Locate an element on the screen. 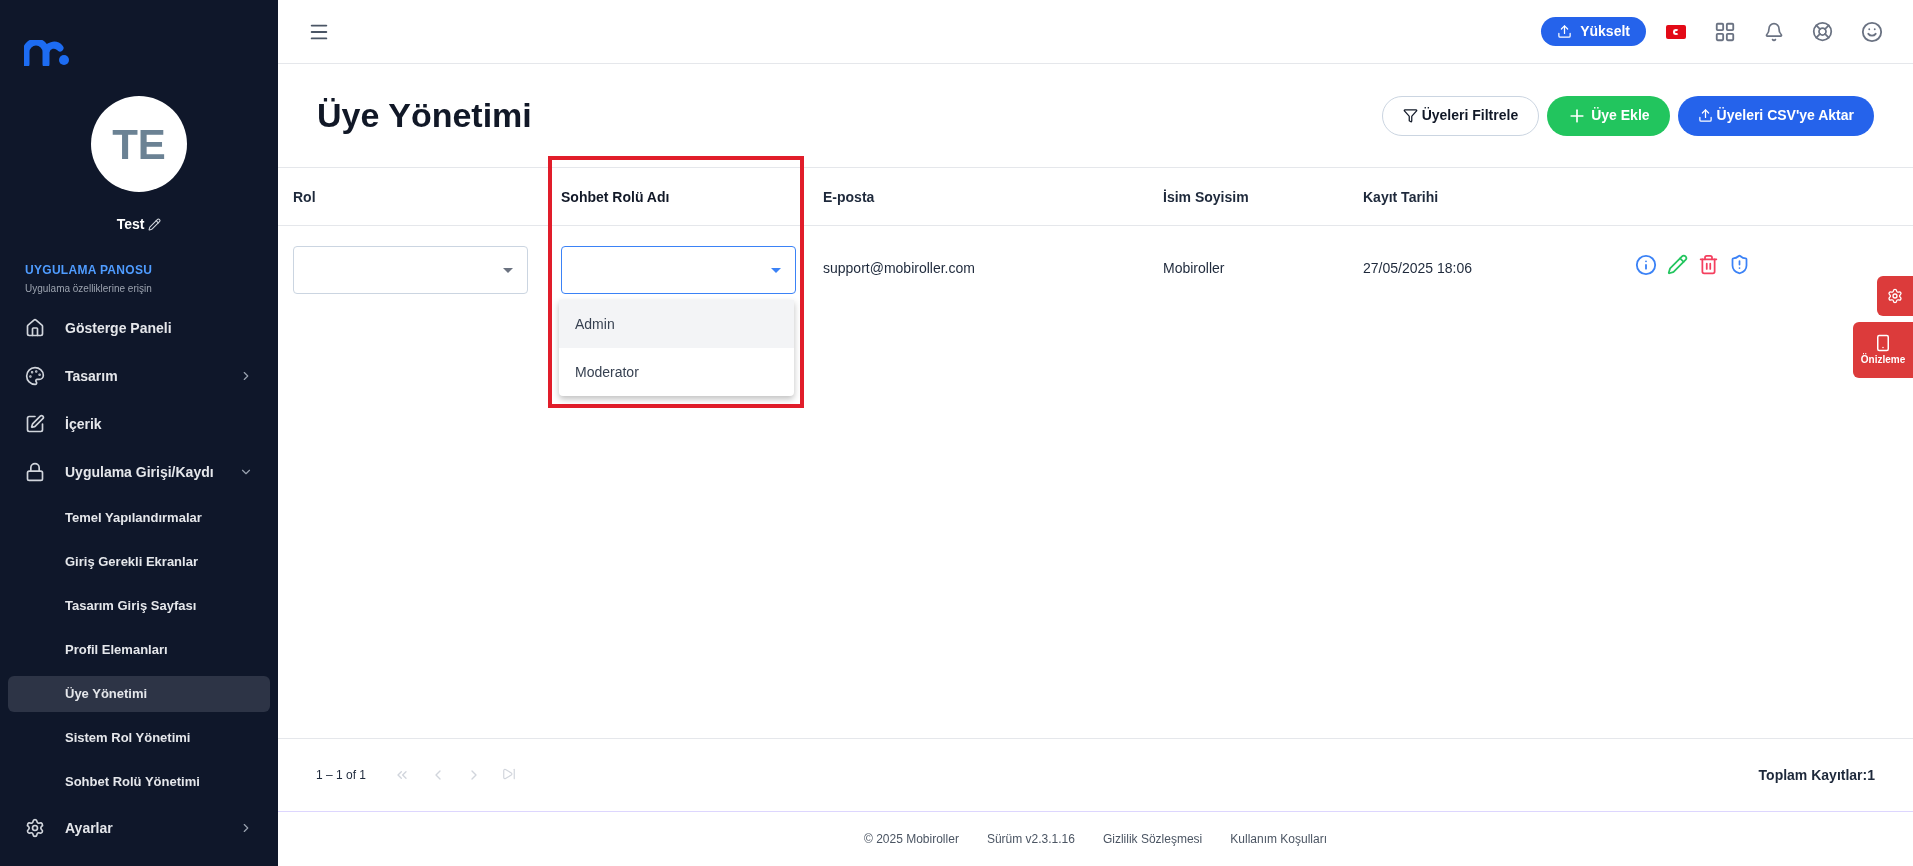 This screenshot has width=1913, height=866. trash-icon is located at coordinates (1708, 264).